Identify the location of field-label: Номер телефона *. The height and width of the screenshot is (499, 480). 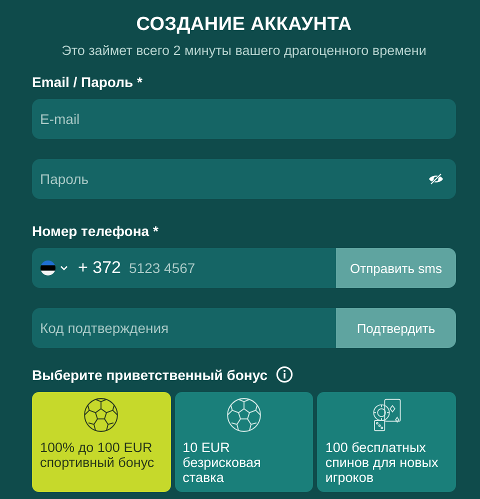
(95, 231).